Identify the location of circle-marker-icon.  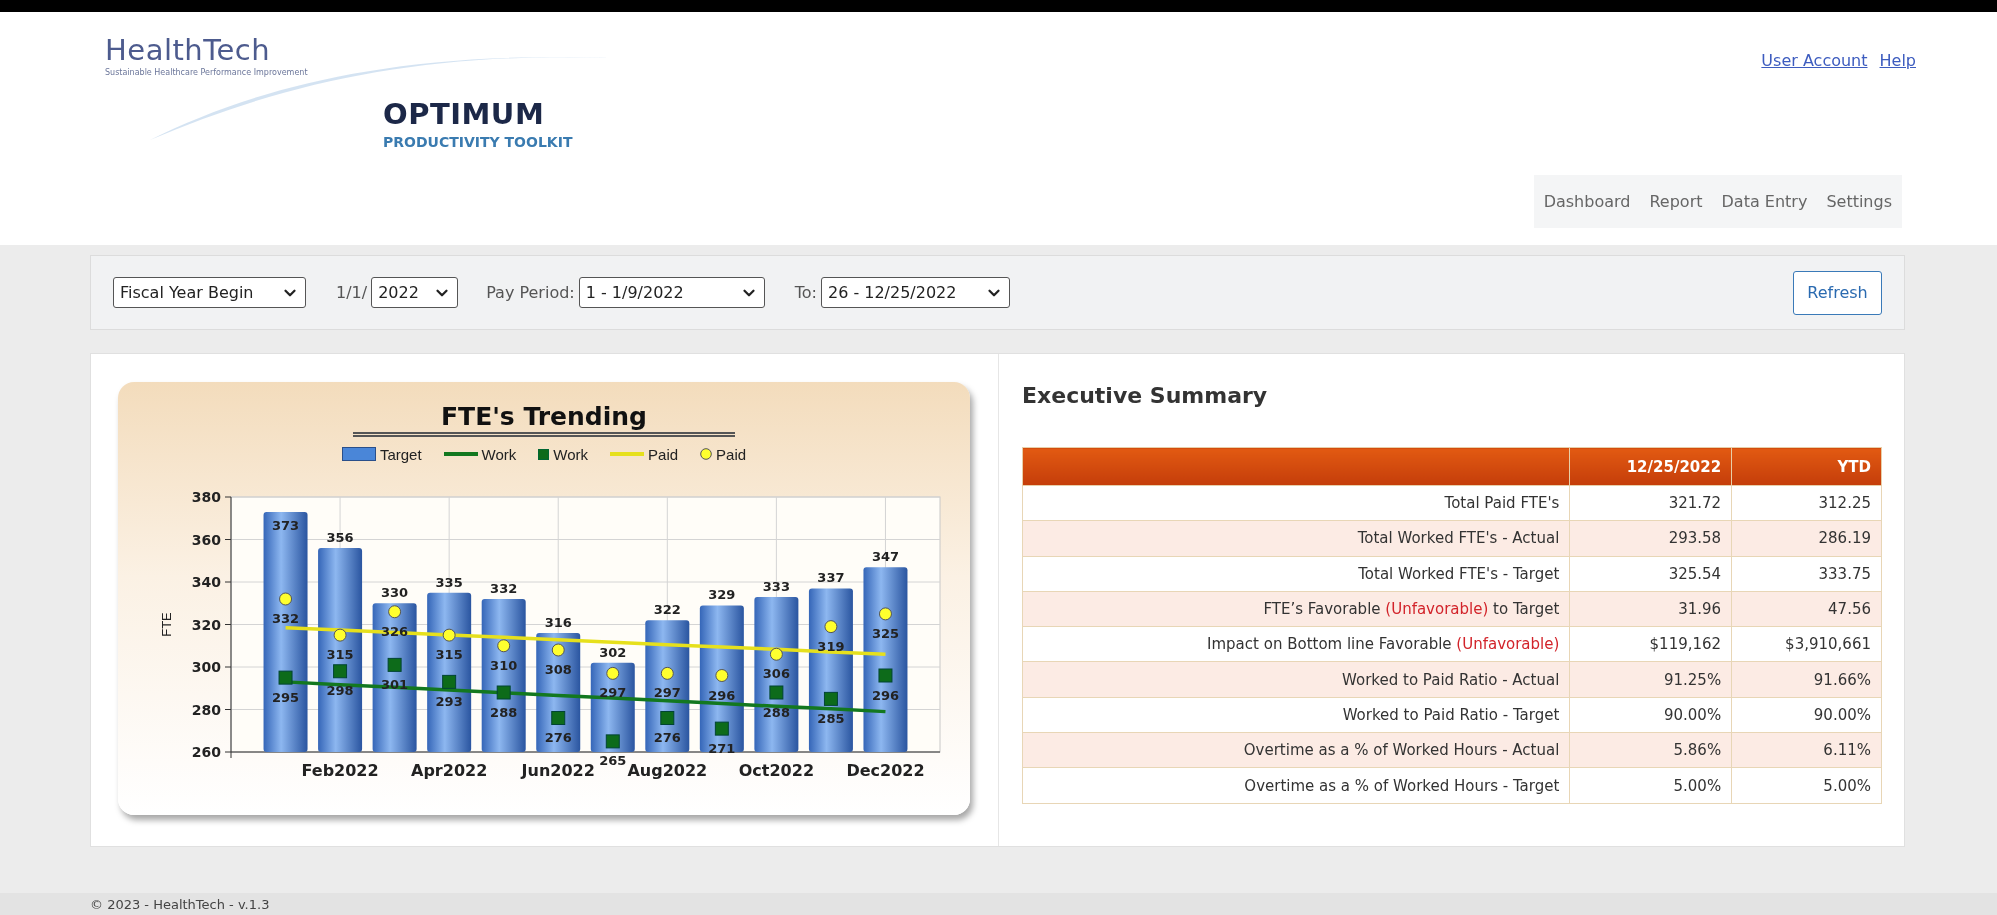
(706, 454).